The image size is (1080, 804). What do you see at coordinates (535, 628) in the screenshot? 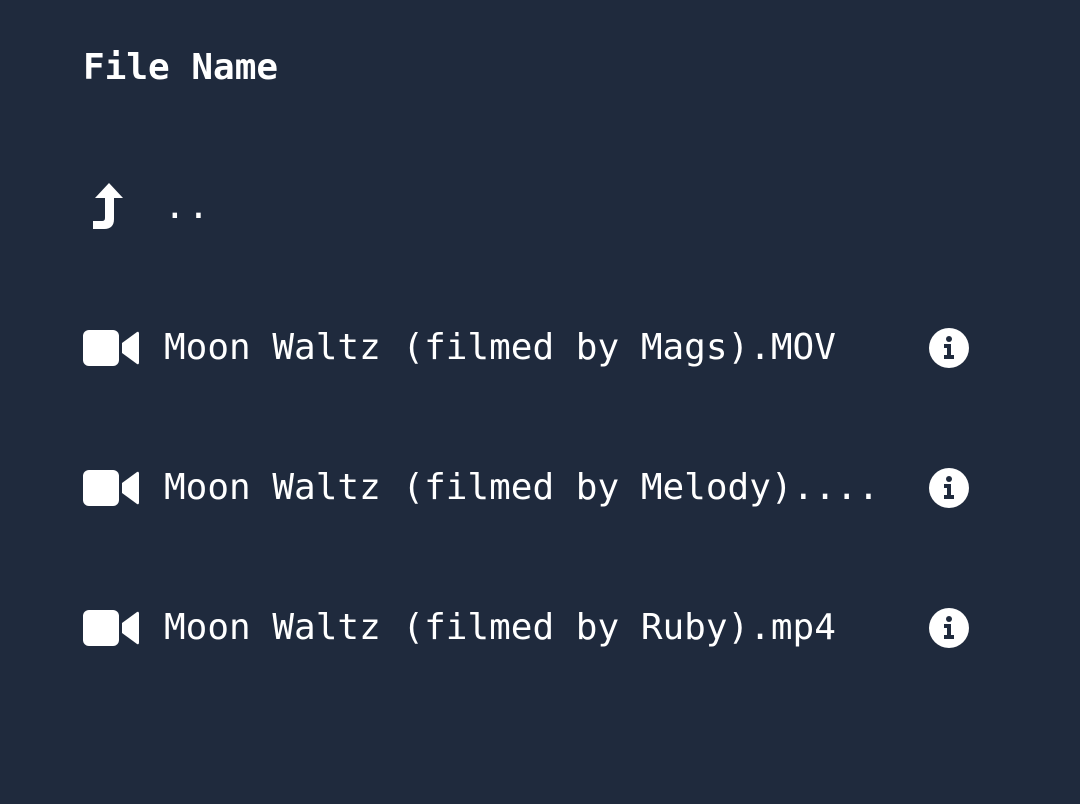
I see `file-name: Moon Waltz (filmed by Ruby).mp4` at bounding box center [535, 628].